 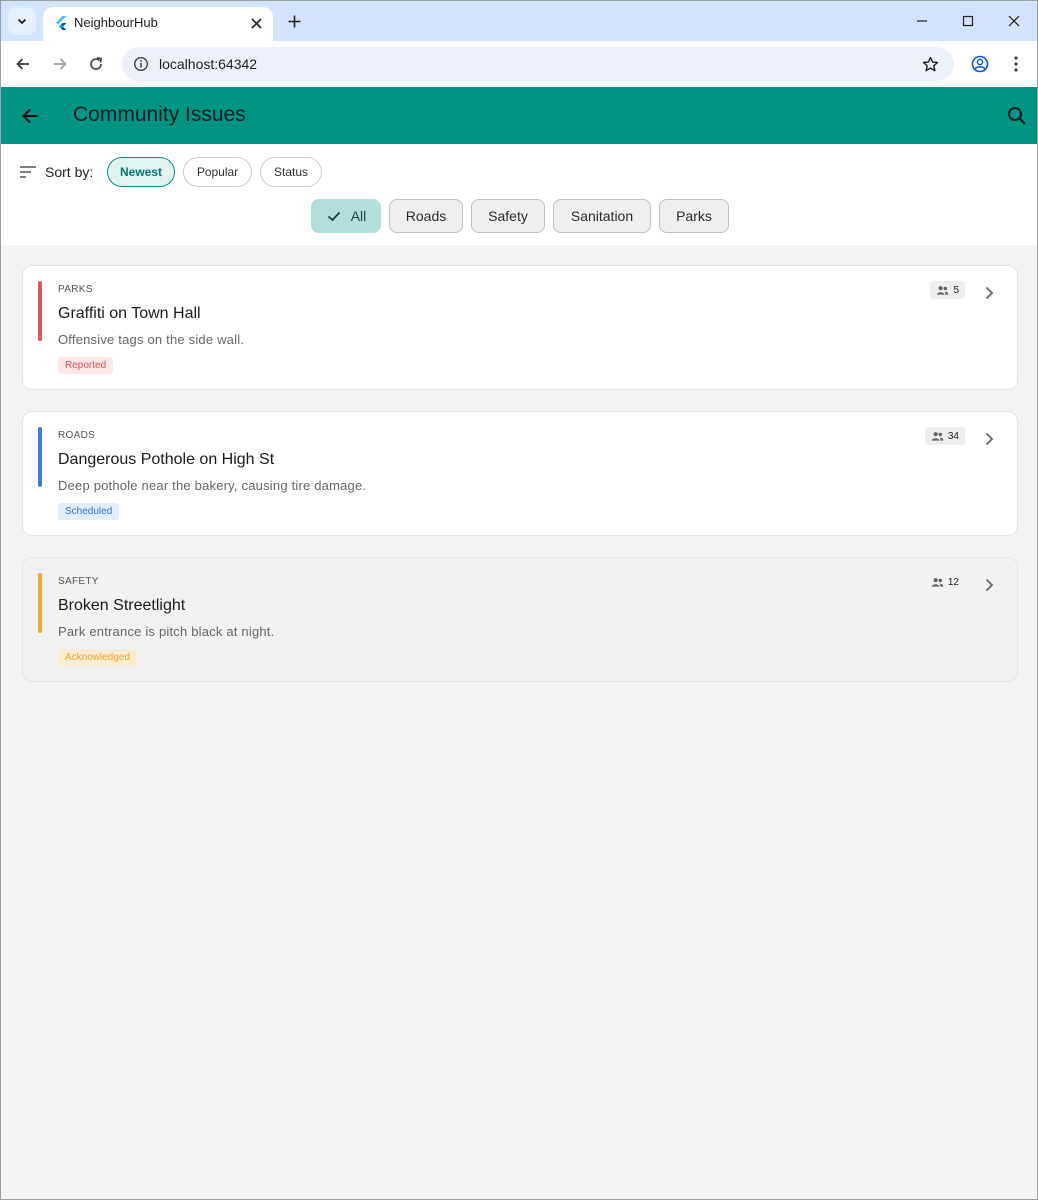 I want to click on supporter-count: 34, so click(x=953, y=436).